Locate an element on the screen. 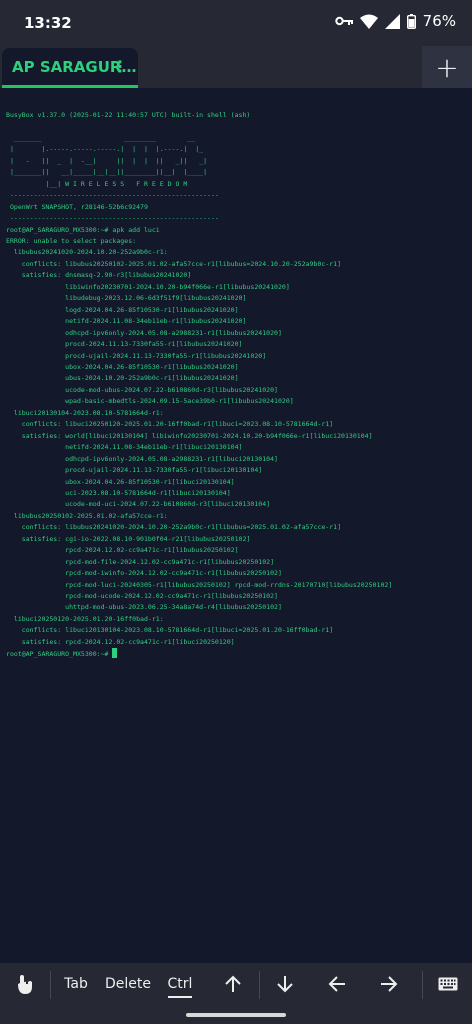  terminal-cursor is located at coordinates (115, 653).